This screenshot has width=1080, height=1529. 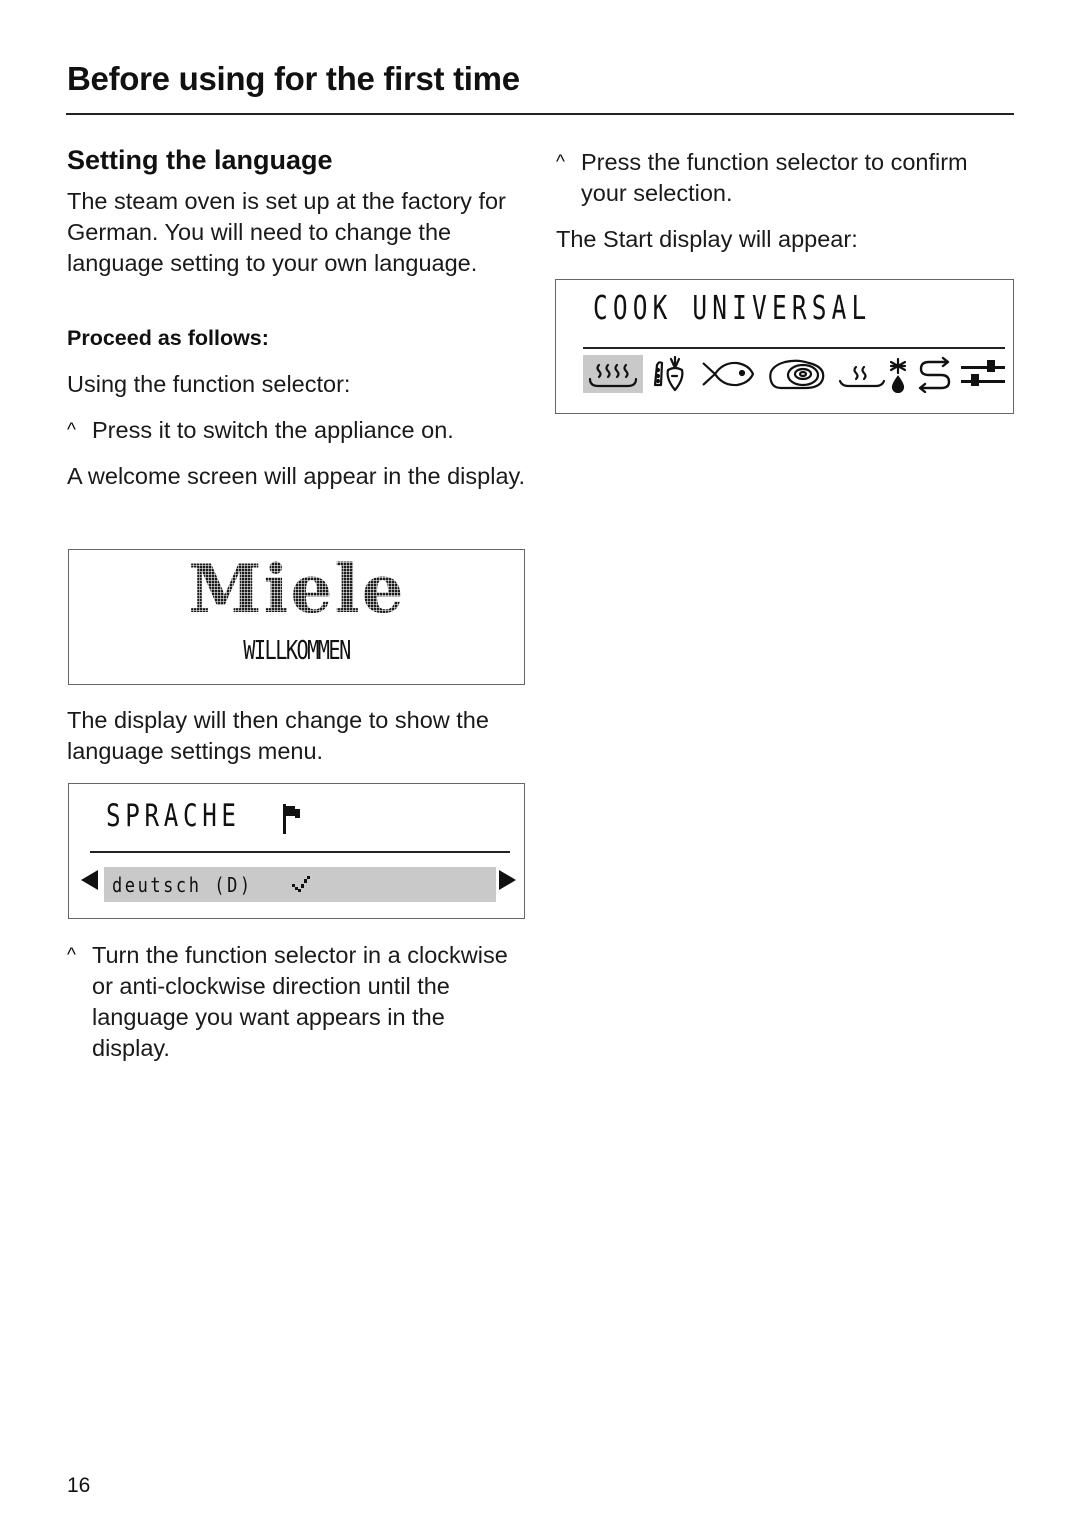 I want to click on defrost-icon, so click(x=898, y=374).